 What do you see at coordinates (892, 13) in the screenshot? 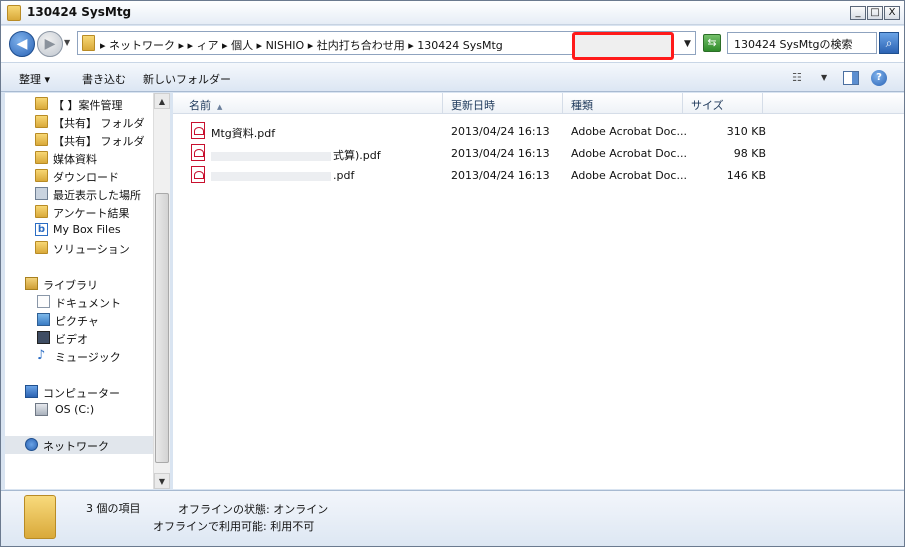
I see `close-button: X` at bounding box center [892, 13].